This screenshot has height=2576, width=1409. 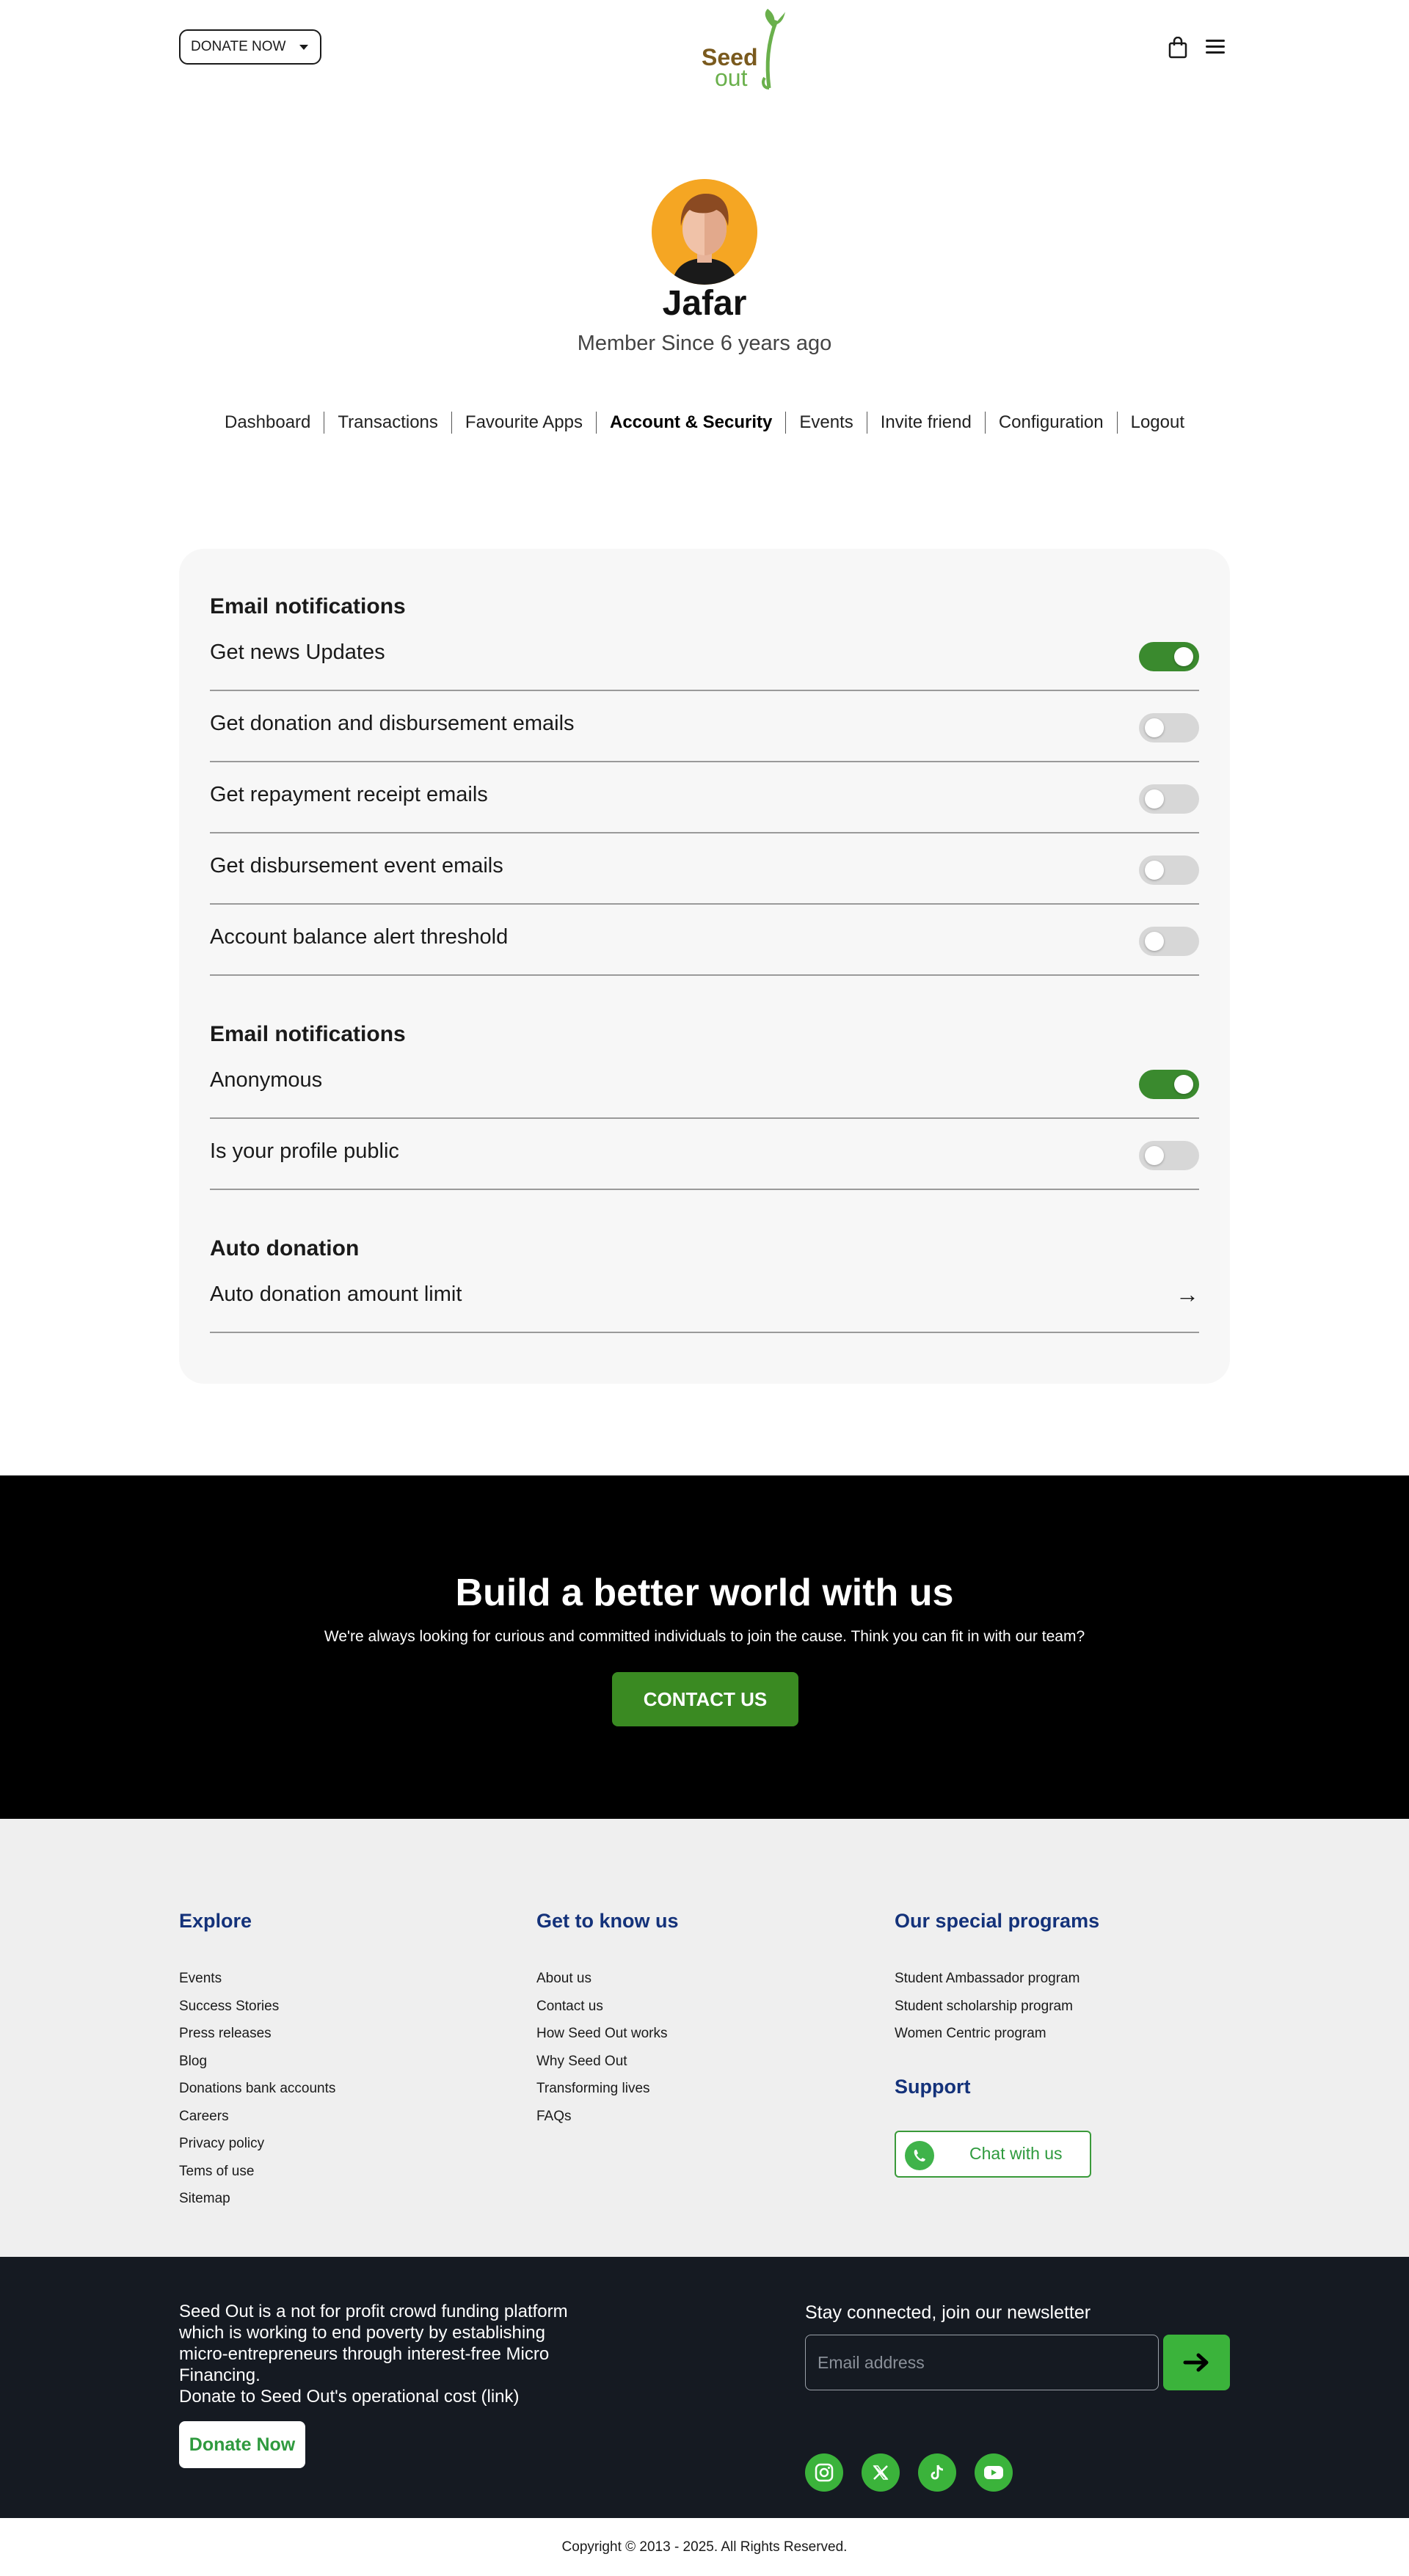 What do you see at coordinates (607, 2034) in the screenshot?
I see `footer-link: How Seed Out works` at bounding box center [607, 2034].